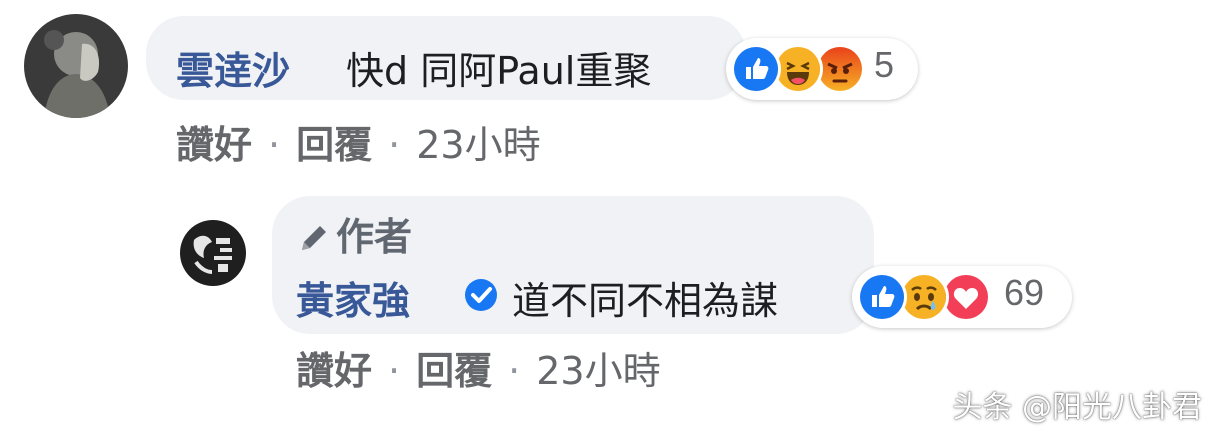 This screenshot has height=434, width=1216. What do you see at coordinates (966, 297) in the screenshot?
I see `love-icon` at bounding box center [966, 297].